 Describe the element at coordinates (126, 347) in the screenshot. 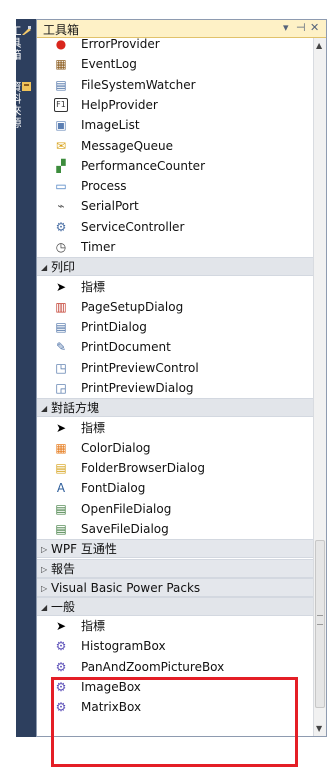

I see `toolbox-item-label: PrintDocument` at that location.